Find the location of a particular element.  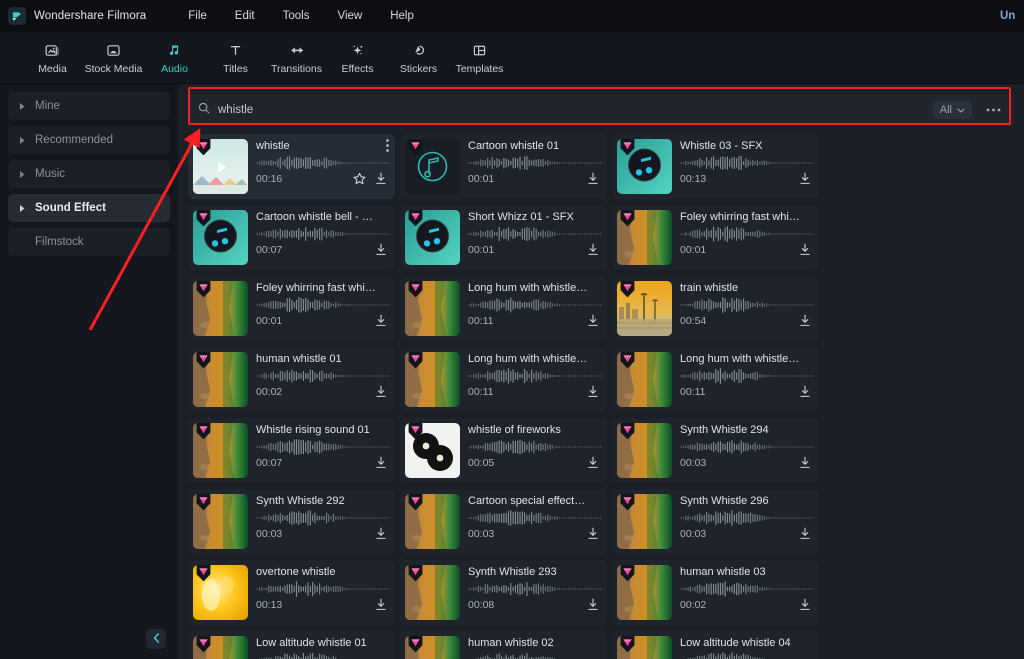

user-account-label: Un is located at coordinates (1011, 16).